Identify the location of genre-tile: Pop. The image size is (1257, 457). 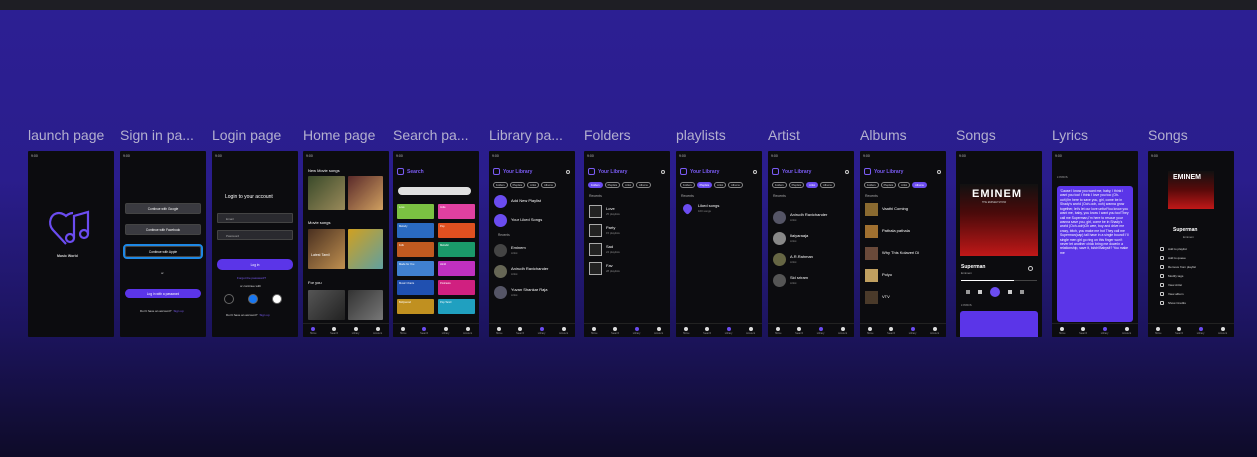
(456, 230).